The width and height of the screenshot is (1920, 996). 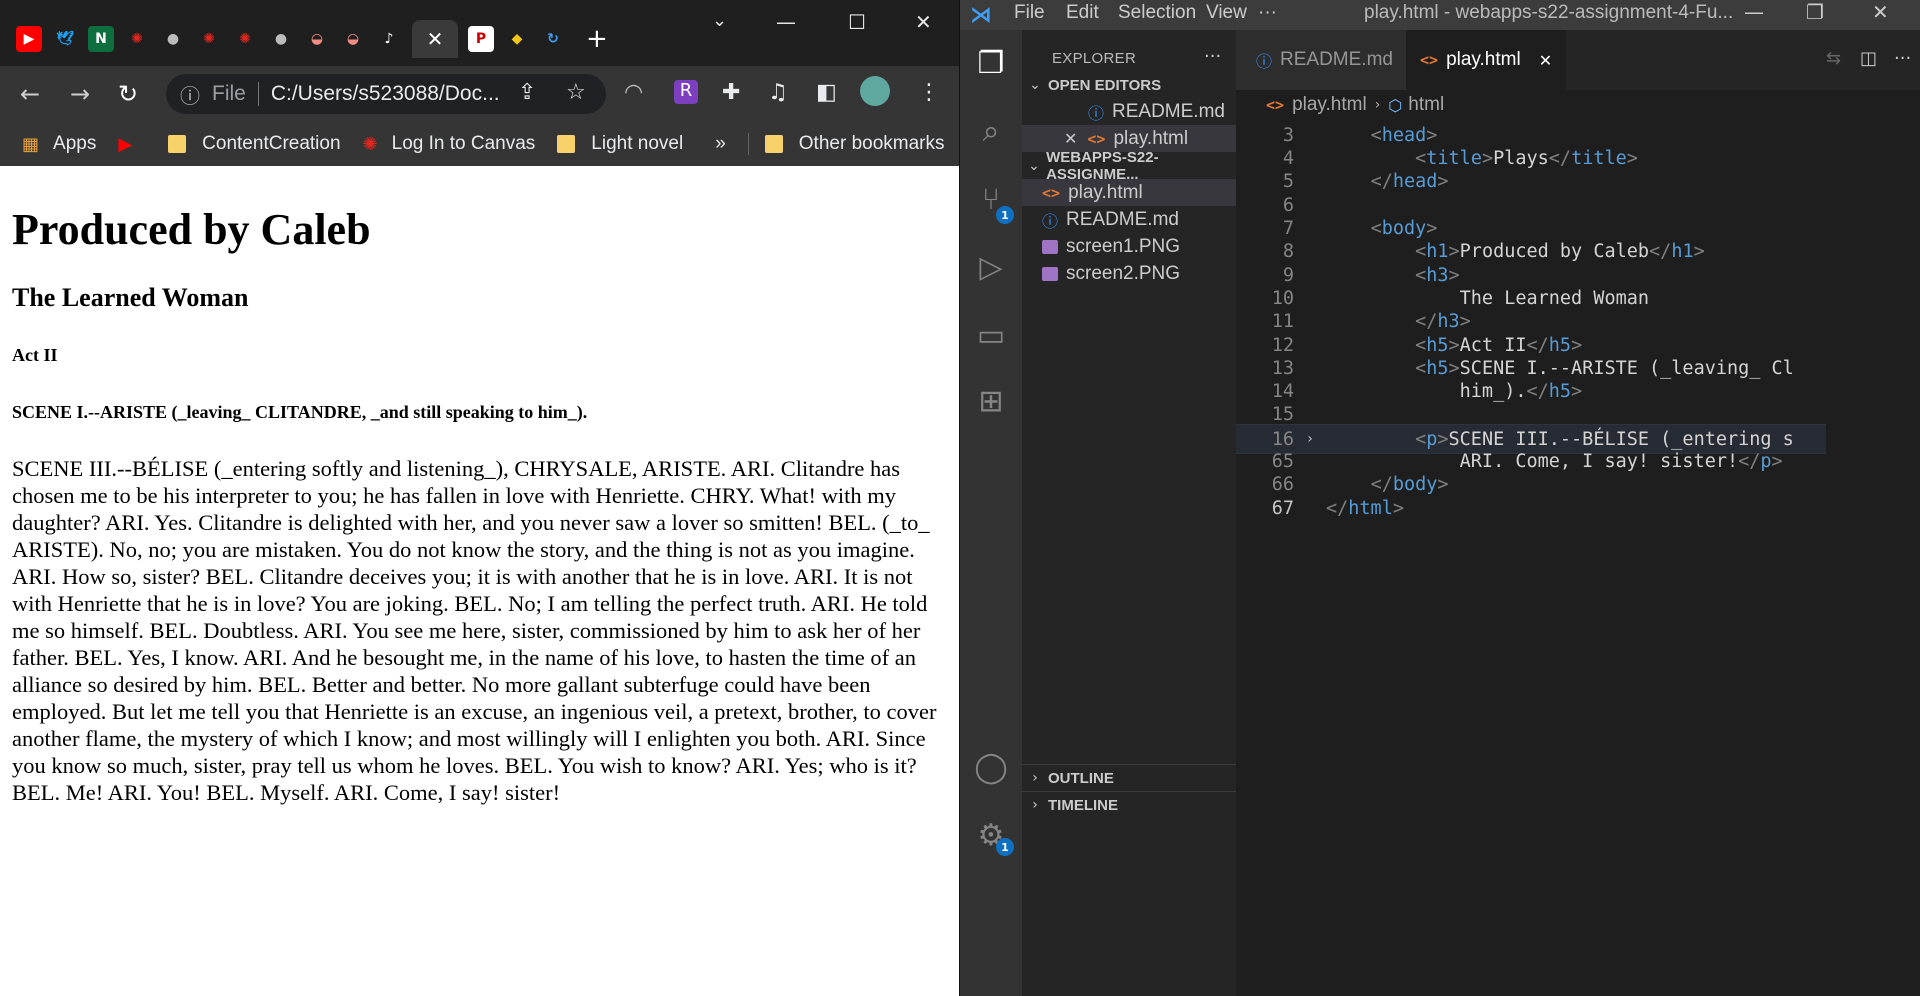 I want to click on menu-more: ···, so click(x=1267, y=13).